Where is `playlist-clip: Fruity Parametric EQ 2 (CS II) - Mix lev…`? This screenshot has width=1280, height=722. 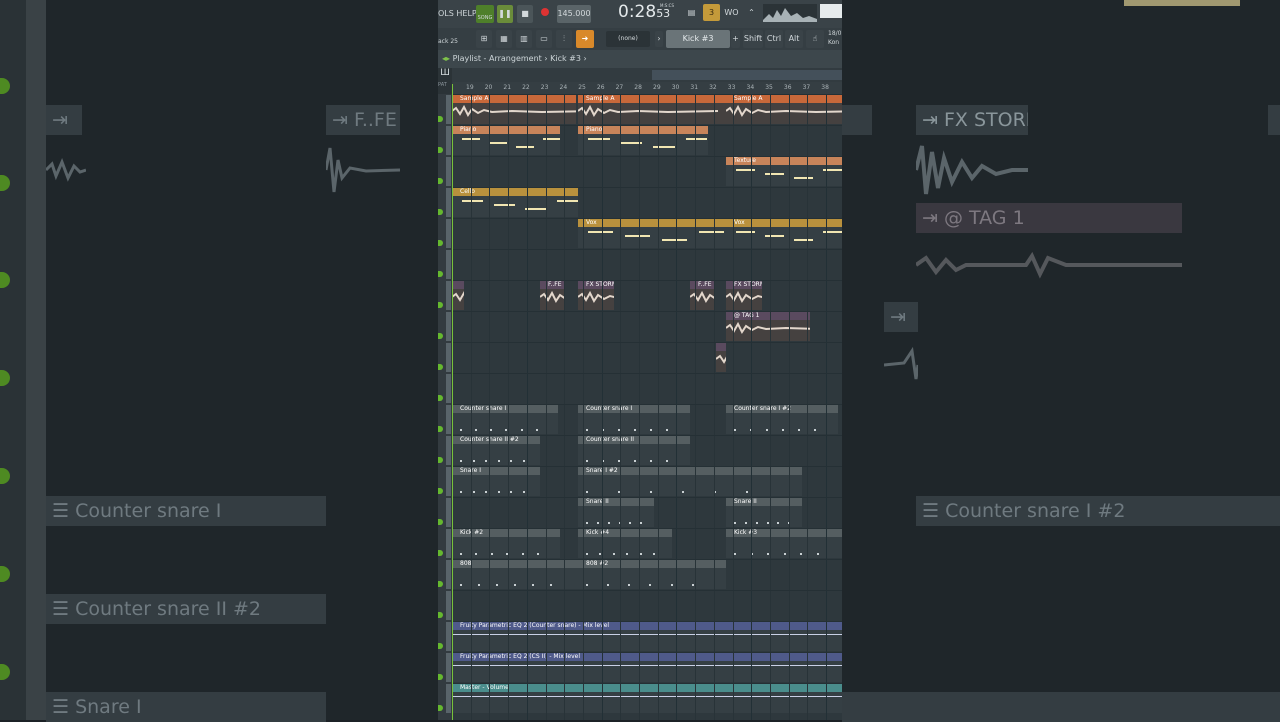
playlist-clip: Fruity Parametric EQ 2 (CS II) - Mix lev… is located at coordinates (647, 667).